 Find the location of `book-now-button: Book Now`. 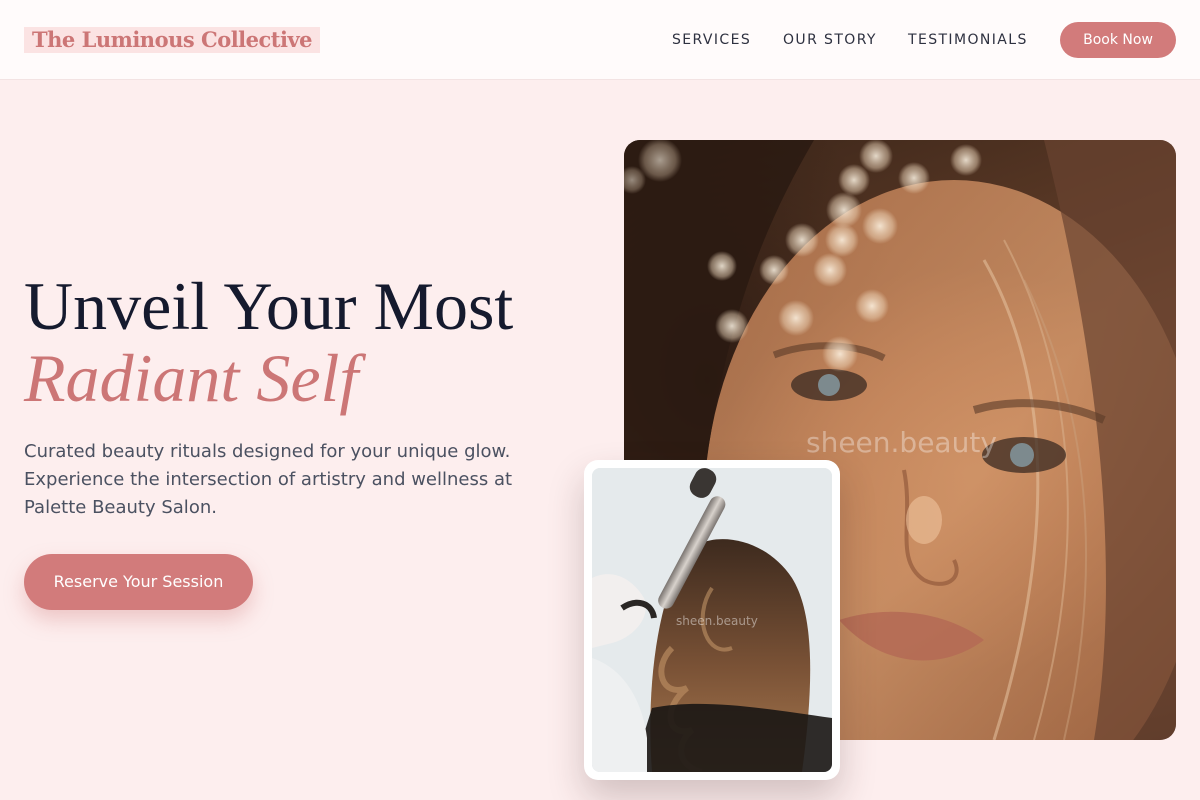

book-now-button: Book Now is located at coordinates (1118, 40).